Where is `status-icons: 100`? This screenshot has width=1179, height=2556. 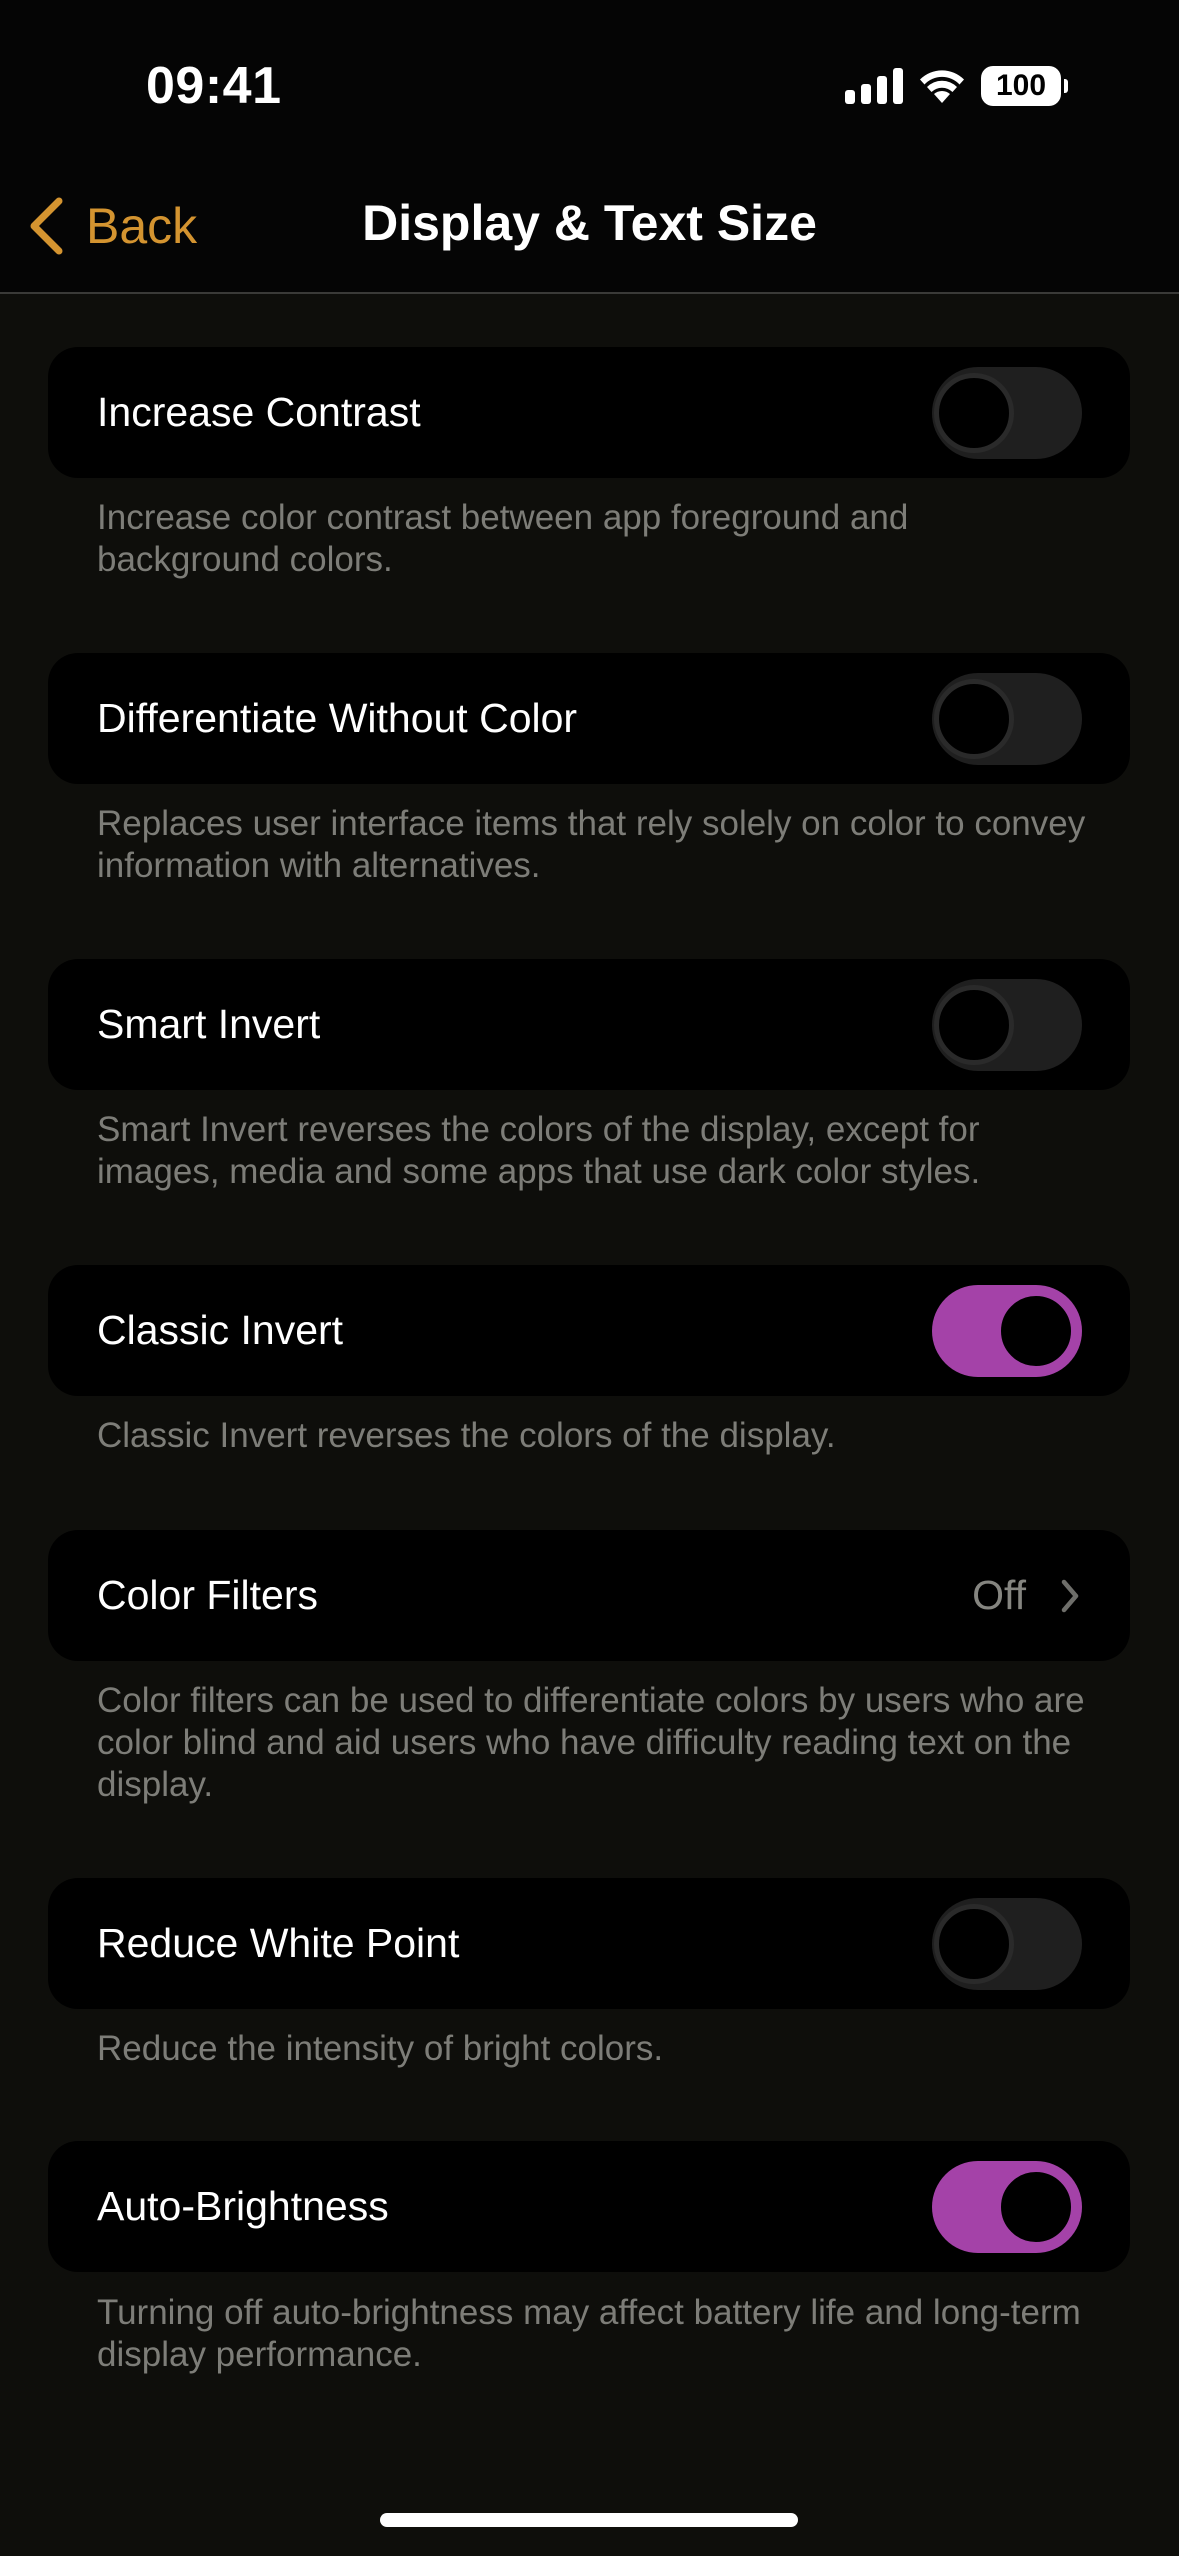 status-icons: 100 is located at coordinates (956, 86).